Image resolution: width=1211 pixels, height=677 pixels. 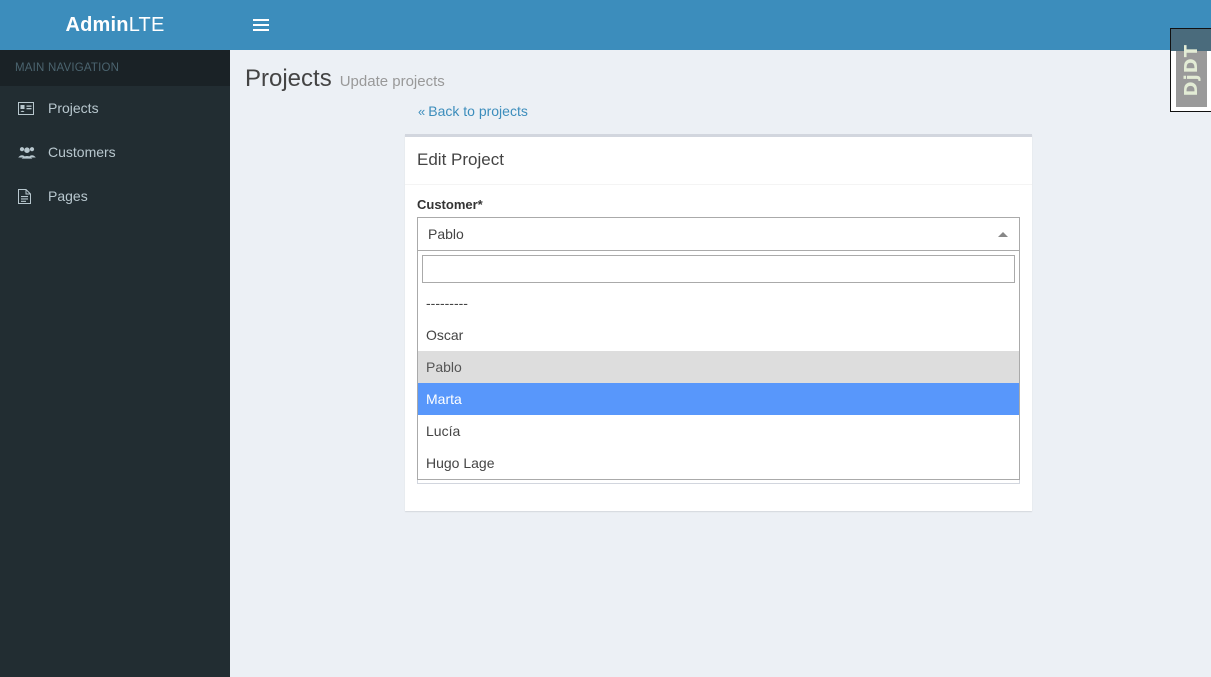 I want to click on page-title: Projects, so click(x=288, y=78).